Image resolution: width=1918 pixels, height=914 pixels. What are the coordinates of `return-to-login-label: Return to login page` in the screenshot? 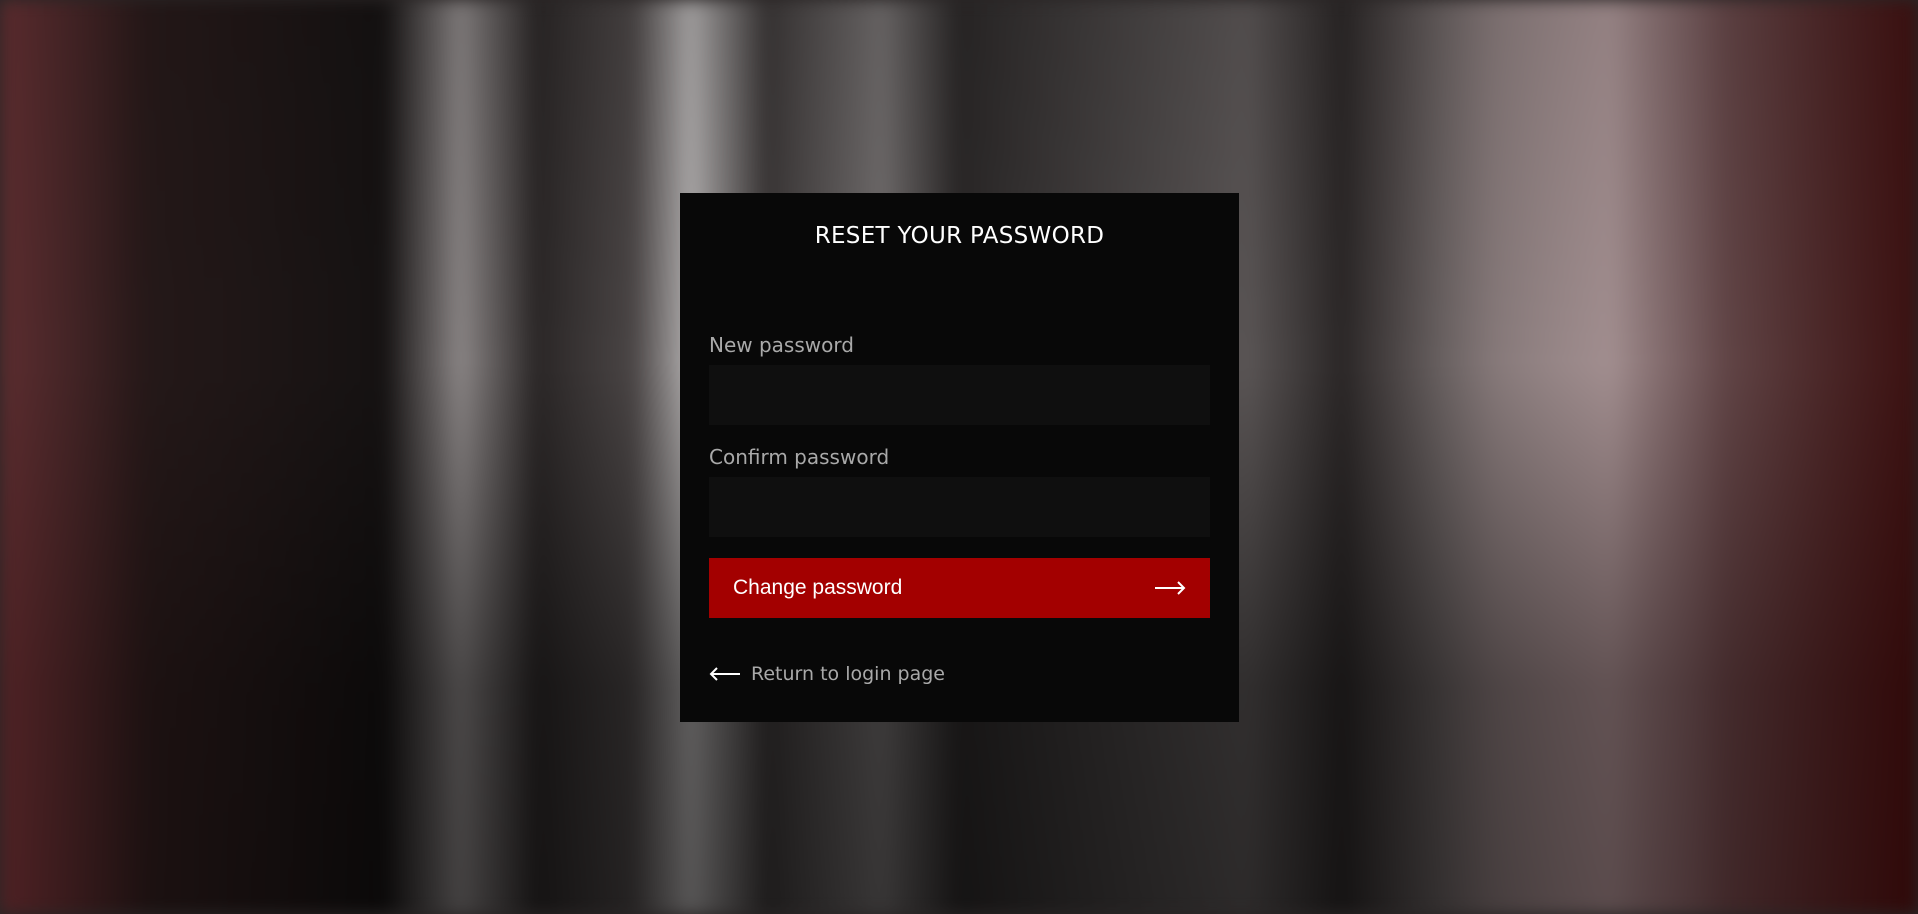 It's located at (848, 674).